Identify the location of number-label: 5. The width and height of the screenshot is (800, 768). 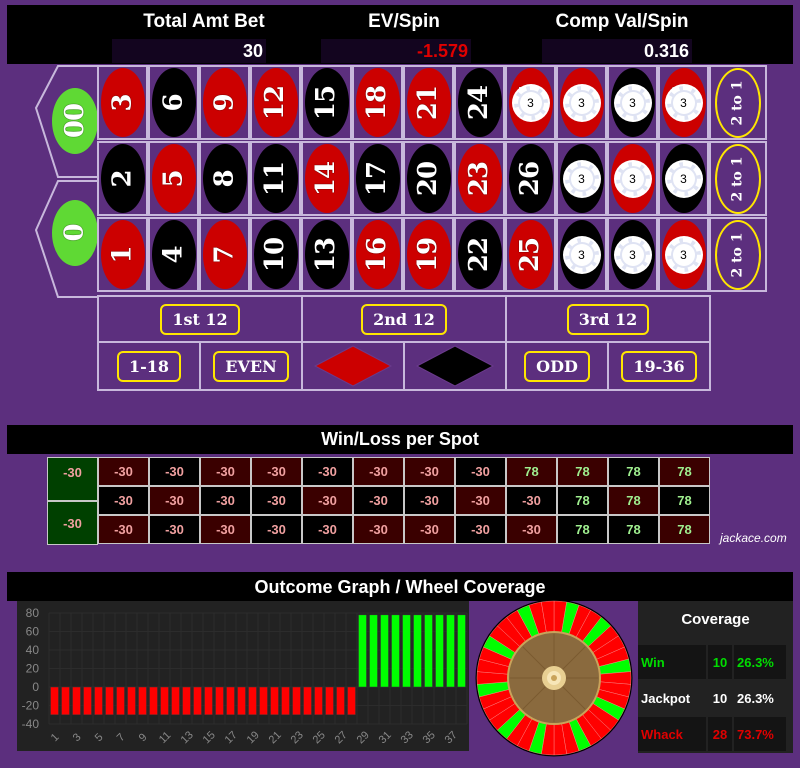
(173, 178).